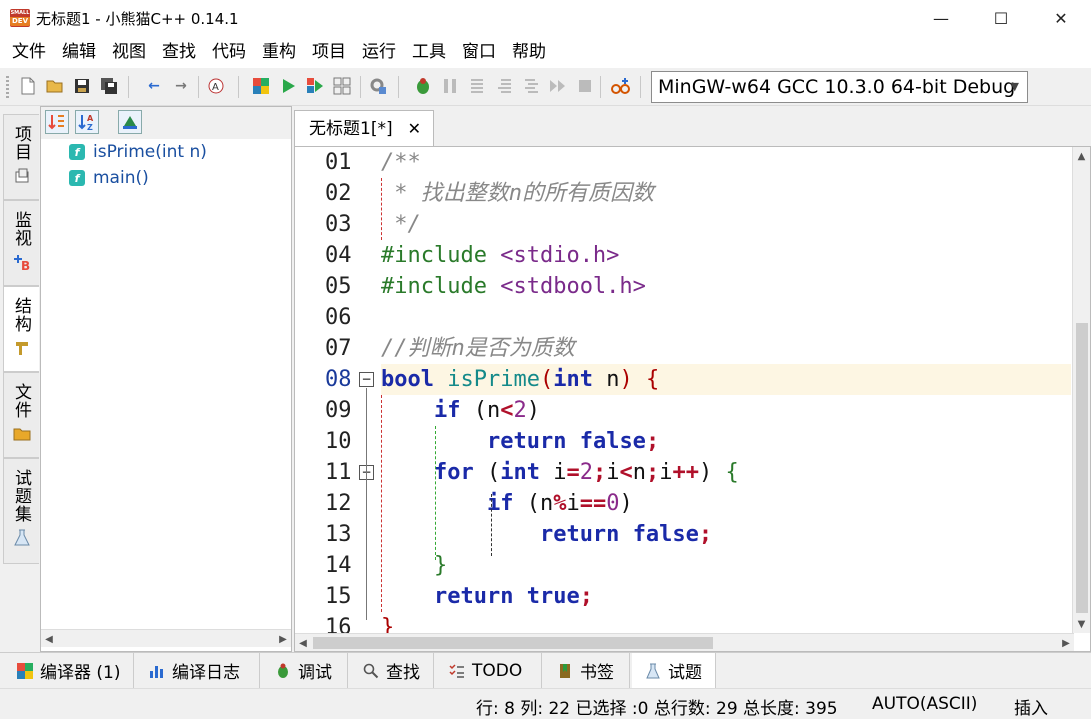 Image resolution: width=1091 pixels, height=719 pixels. Describe the element at coordinates (342, 86) in the screenshot. I see `rebuild-icon` at that location.